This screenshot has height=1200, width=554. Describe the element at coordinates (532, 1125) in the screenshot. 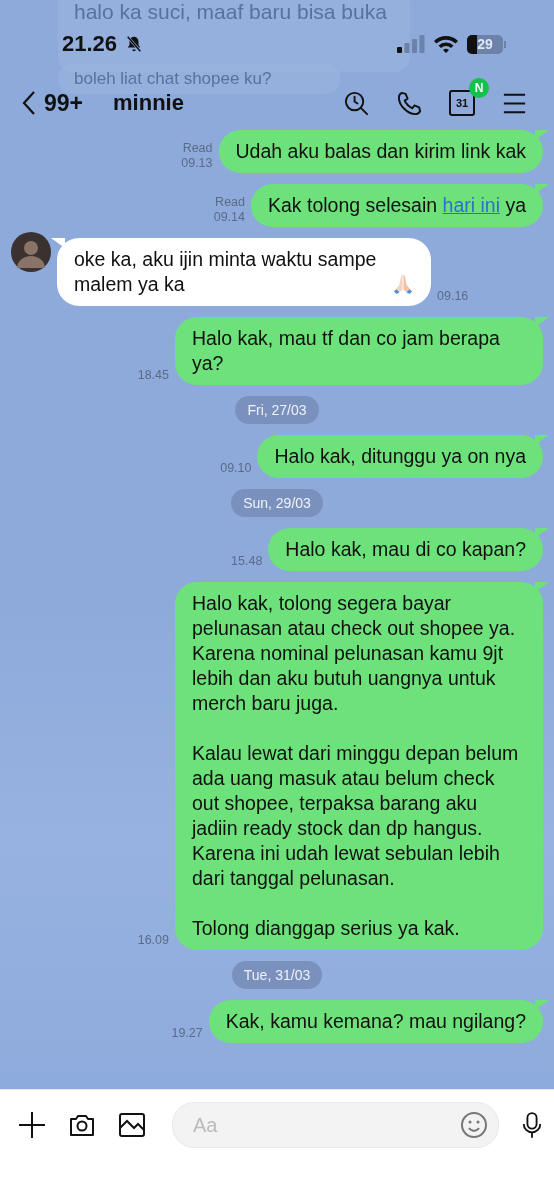

I see `microphone-icon` at that location.